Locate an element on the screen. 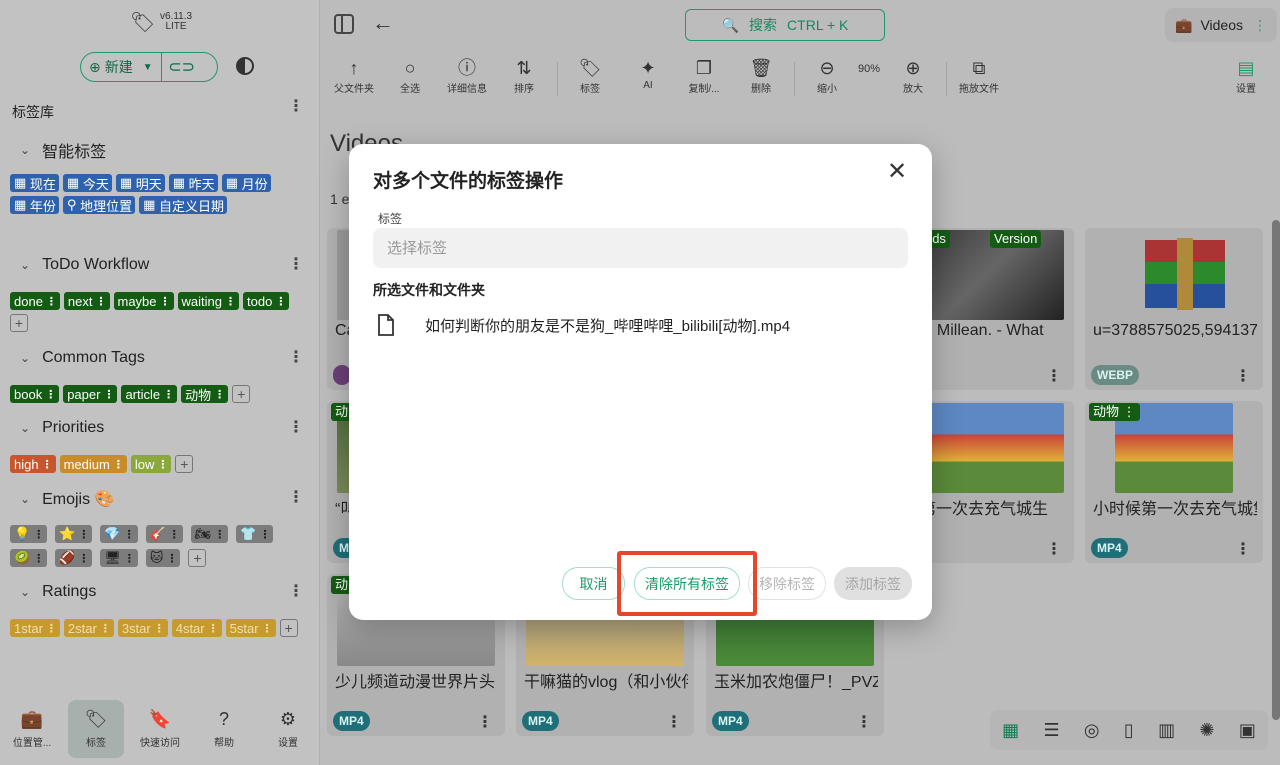  file-icon is located at coordinates (386, 325).